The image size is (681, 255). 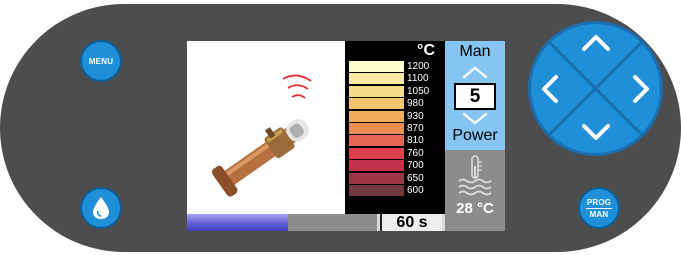 I want to click on soldering-iron-icon, so click(x=261, y=135).